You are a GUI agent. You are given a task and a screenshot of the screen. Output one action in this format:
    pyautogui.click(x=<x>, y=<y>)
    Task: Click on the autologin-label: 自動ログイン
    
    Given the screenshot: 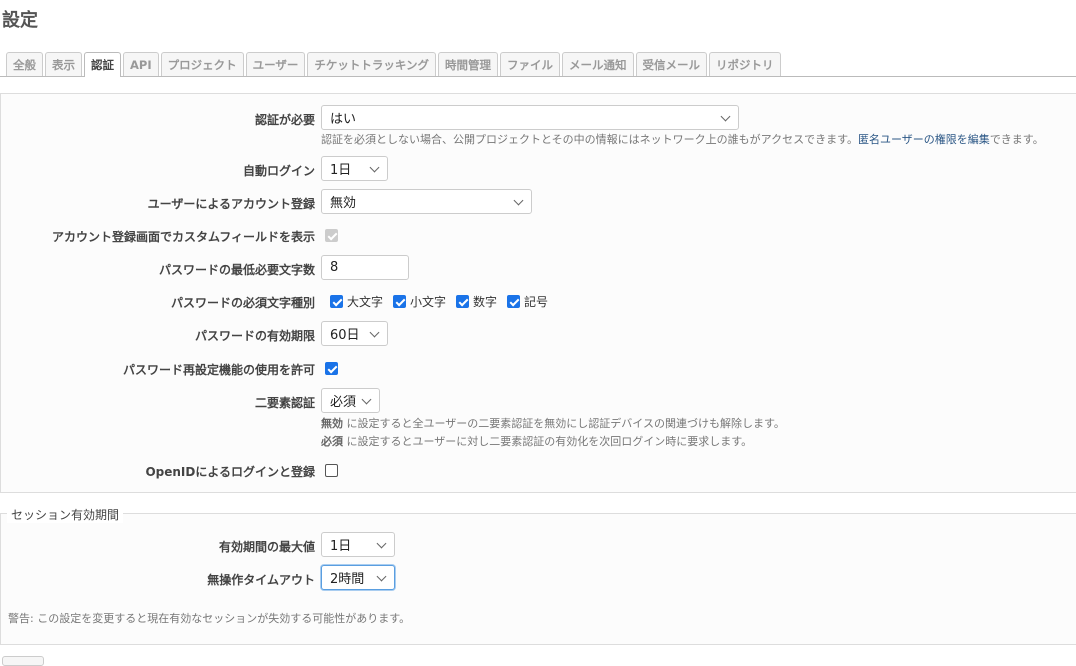 What is the action you would take?
    pyautogui.click(x=278, y=171)
    